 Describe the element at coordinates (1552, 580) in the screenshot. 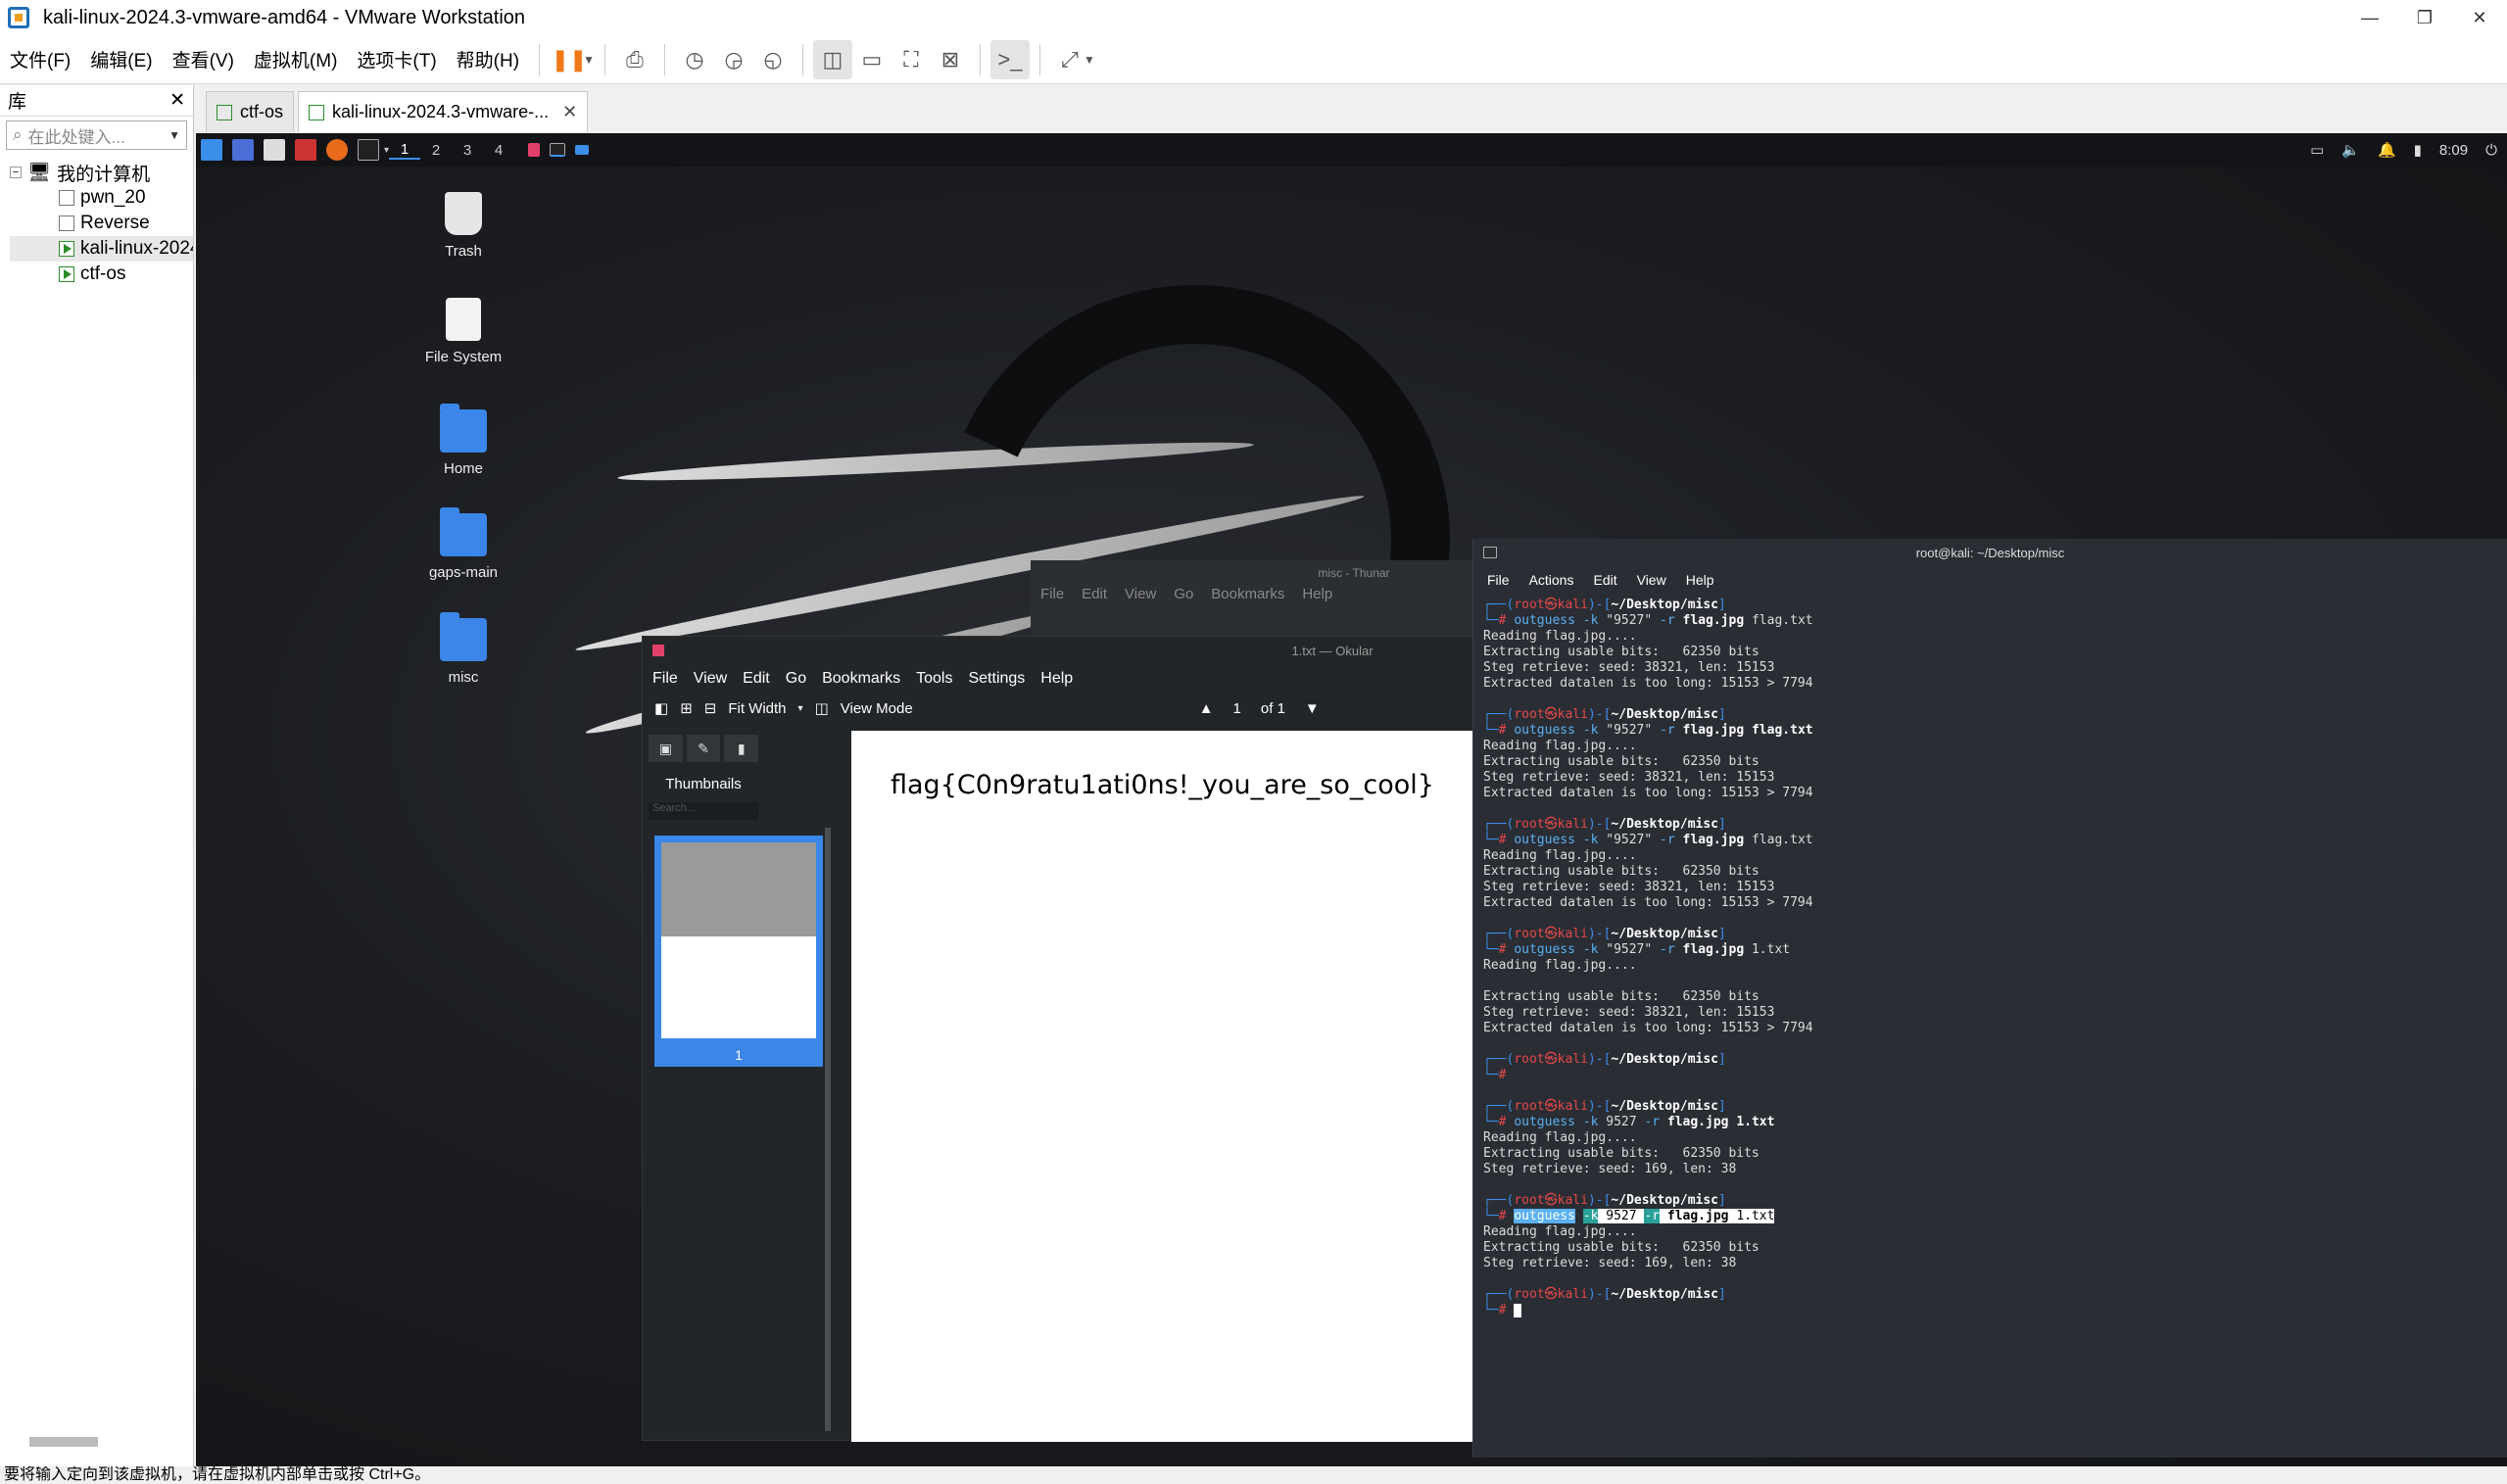

I see `terminal-menu-actions: Actions` at that location.